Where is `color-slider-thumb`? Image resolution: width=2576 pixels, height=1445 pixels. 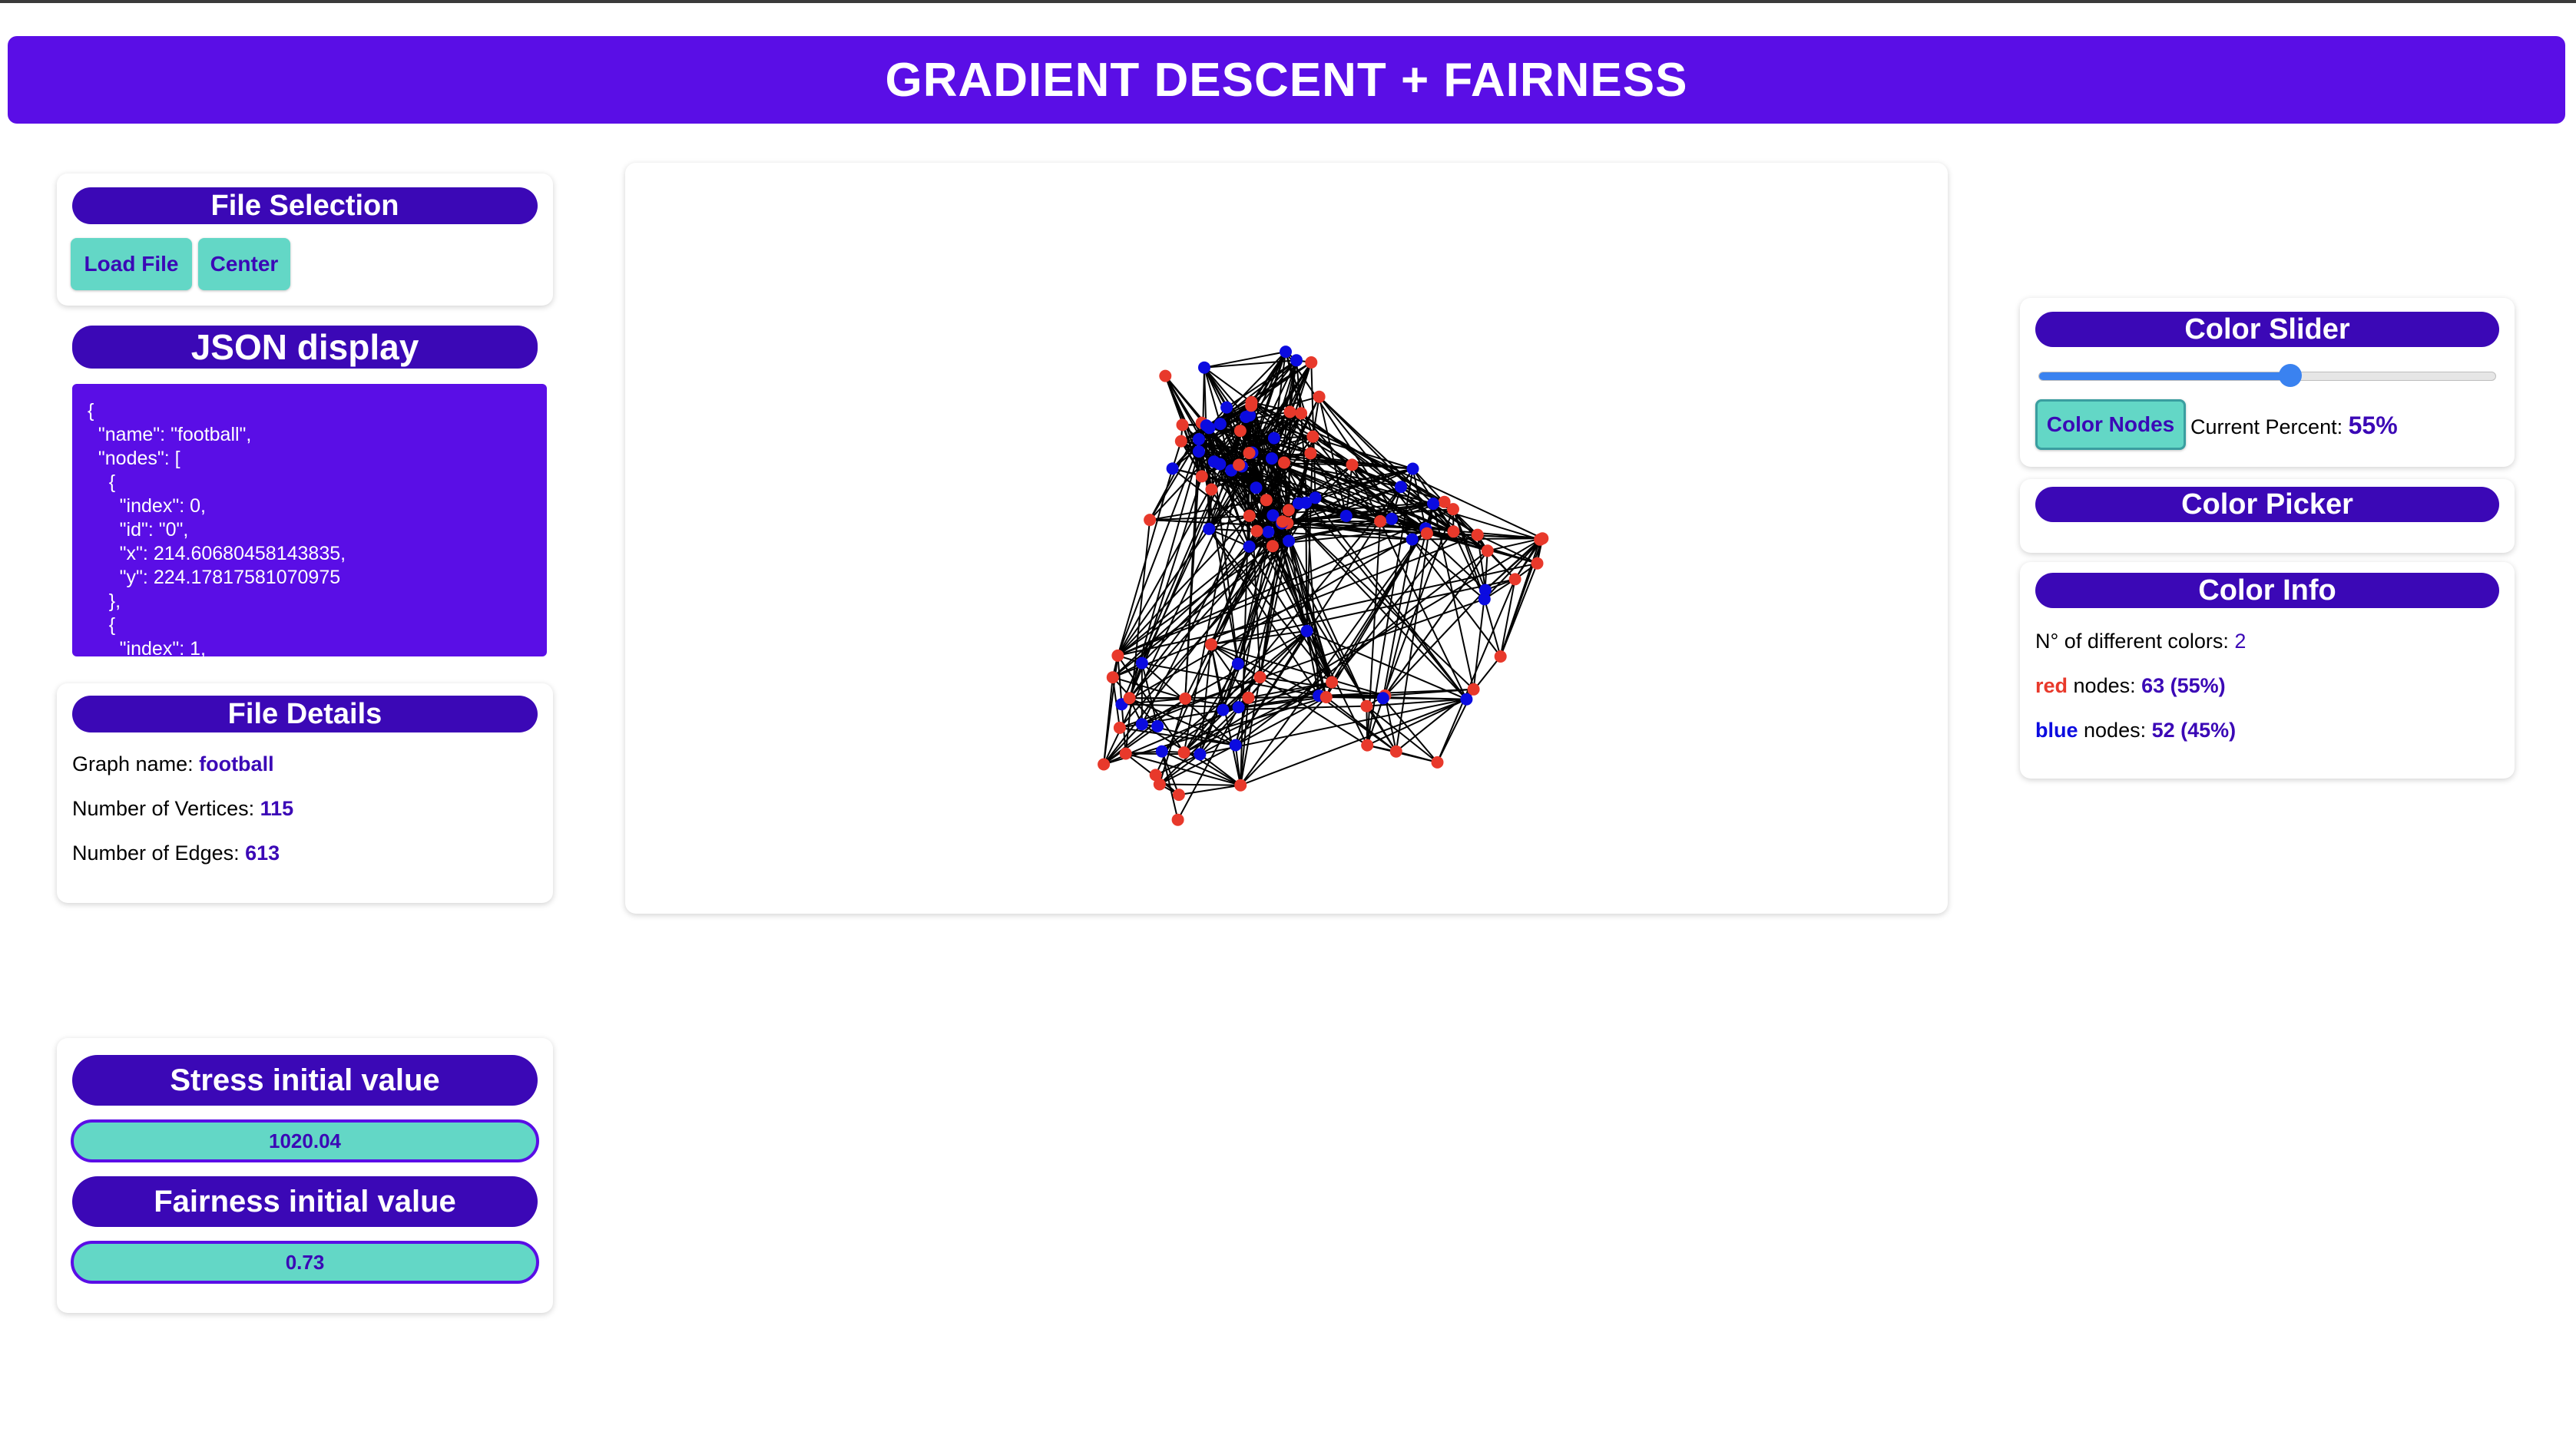
color-slider-thumb is located at coordinates (2290, 375).